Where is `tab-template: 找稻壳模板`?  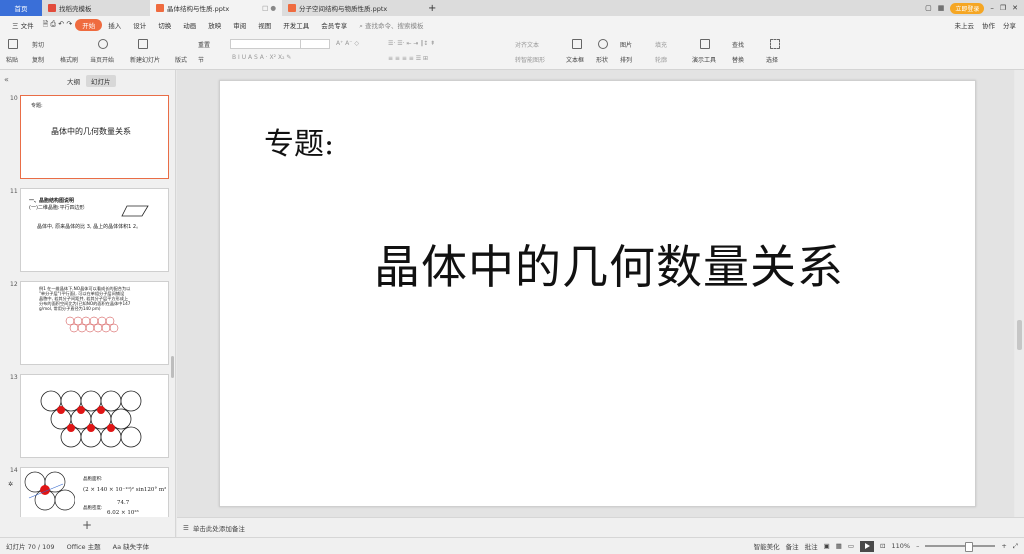 tab-template: 找稻壳模板 is located at coordinates (96, 8).